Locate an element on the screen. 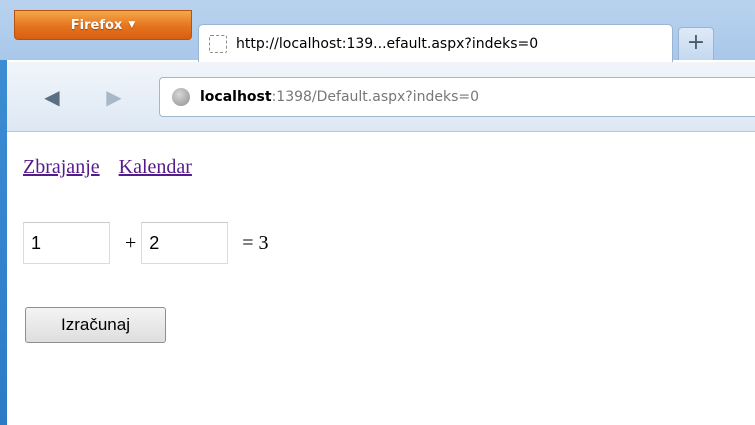  chevron-down-icon: ▼ is located at coordinates (132, 25).